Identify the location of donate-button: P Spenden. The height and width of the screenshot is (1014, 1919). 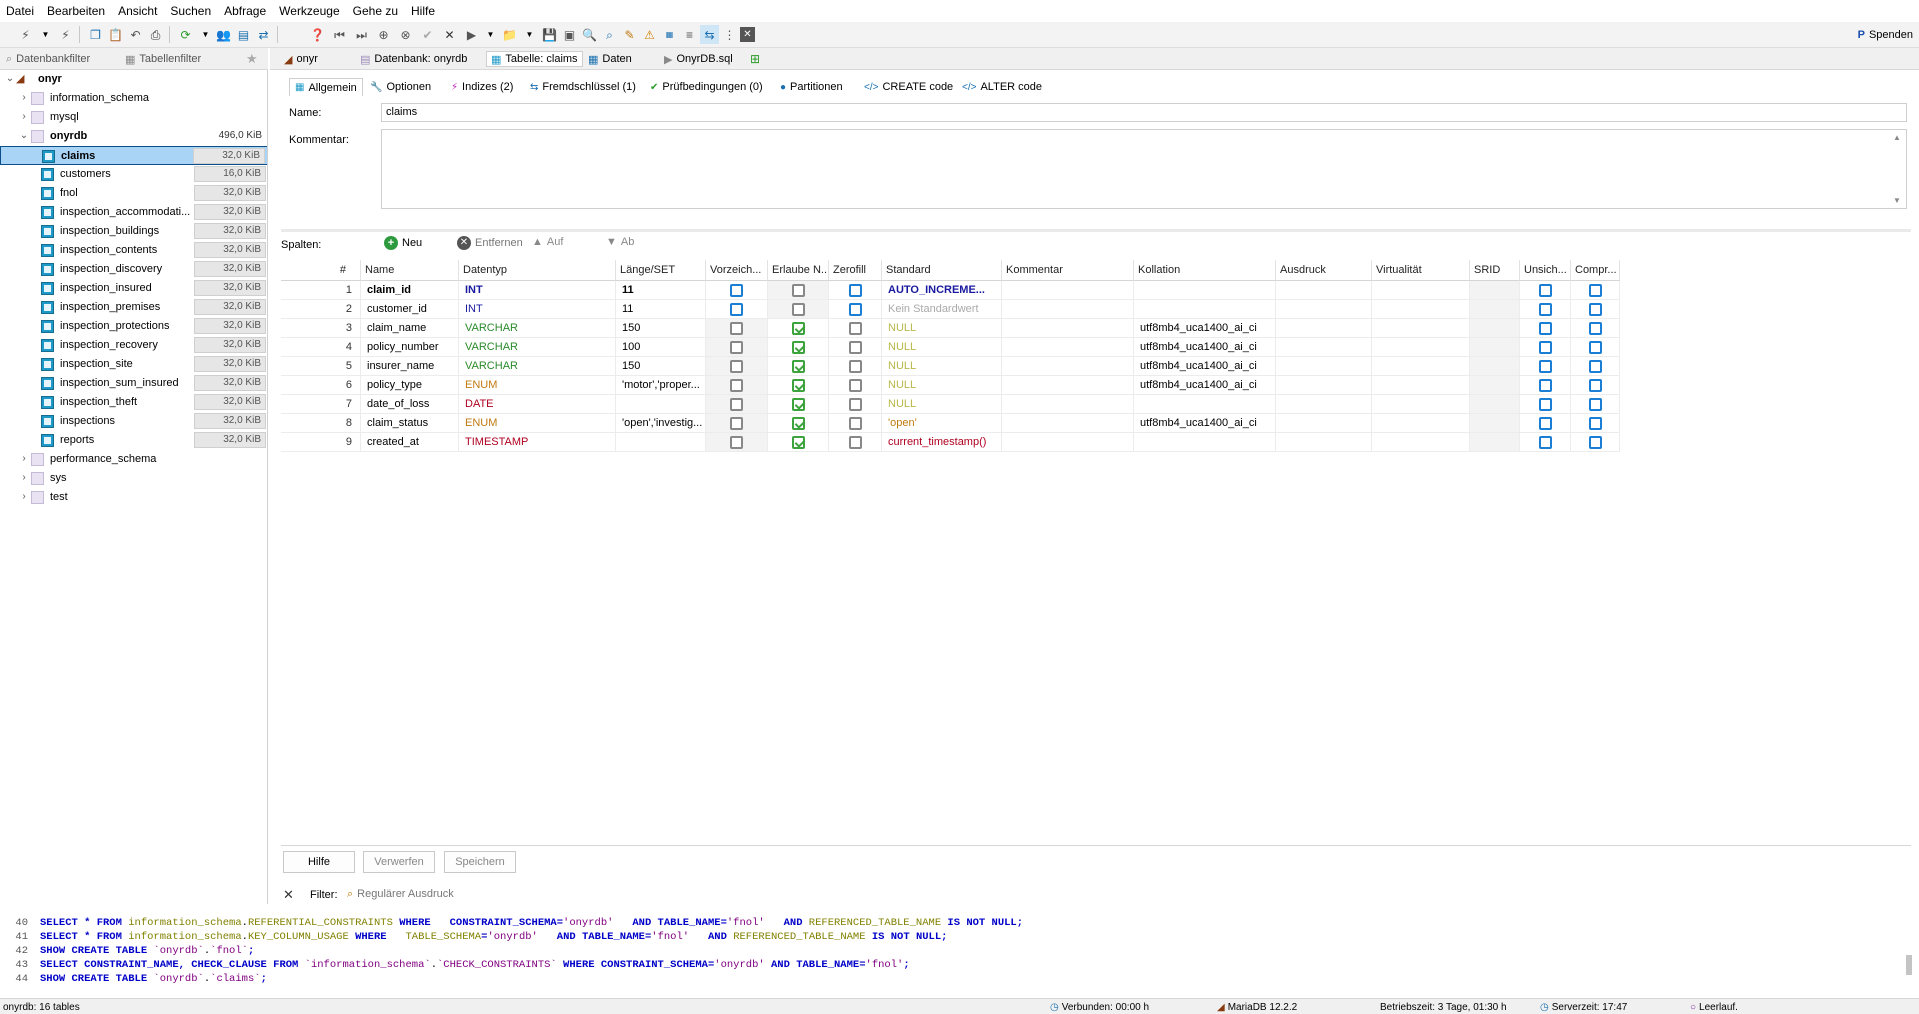
(1885, 35).